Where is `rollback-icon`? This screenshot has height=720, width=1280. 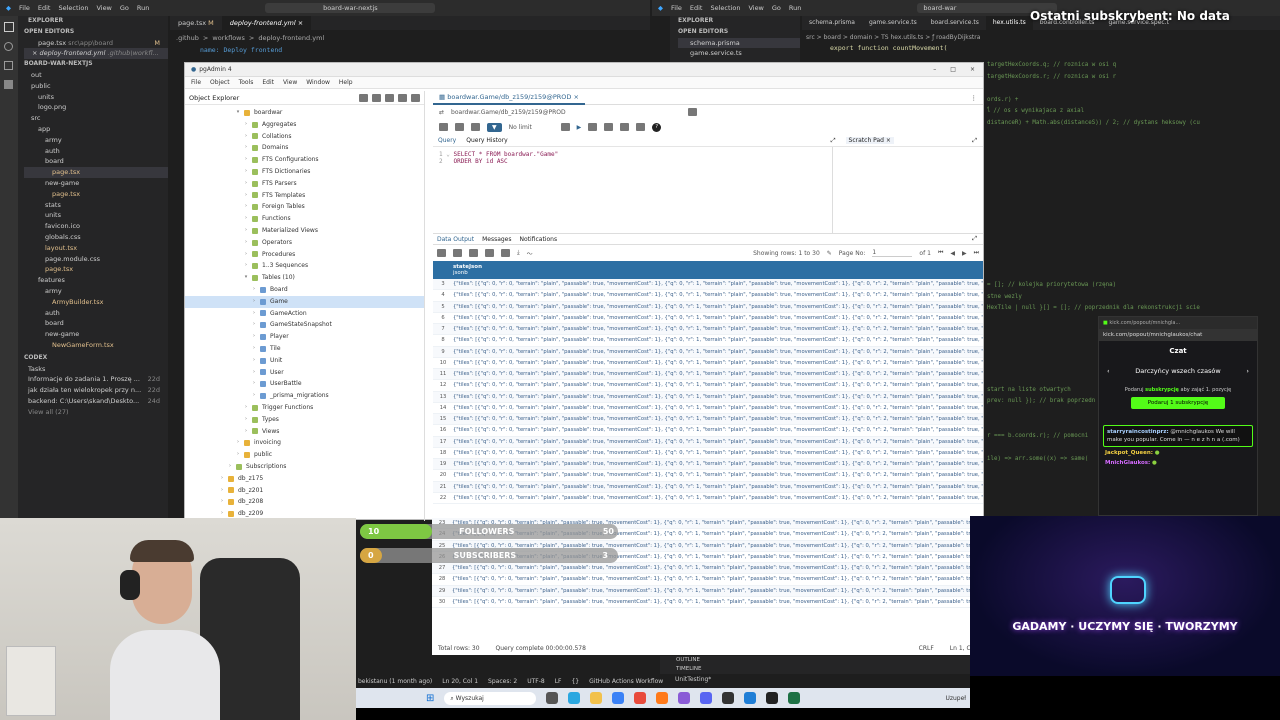 rollback-icon is located at coordinates (625, 127).